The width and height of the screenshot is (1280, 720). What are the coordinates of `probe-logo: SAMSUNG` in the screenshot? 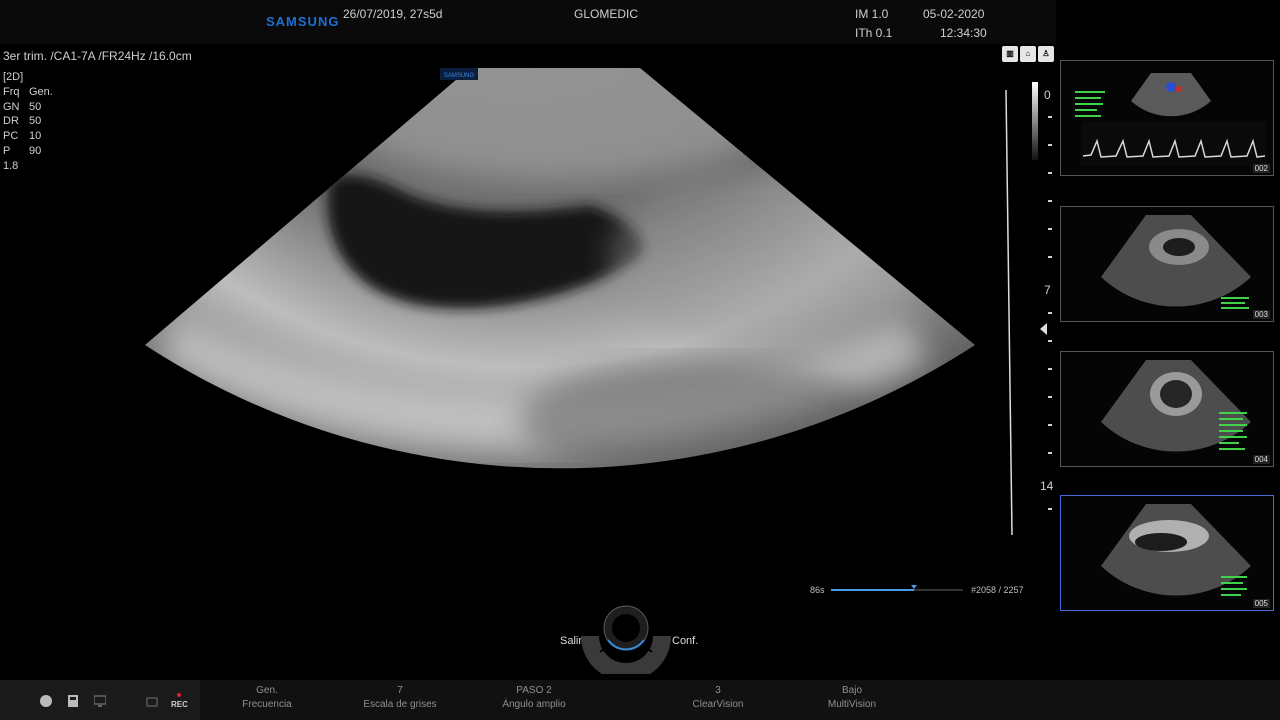 It's located at (459, 76).